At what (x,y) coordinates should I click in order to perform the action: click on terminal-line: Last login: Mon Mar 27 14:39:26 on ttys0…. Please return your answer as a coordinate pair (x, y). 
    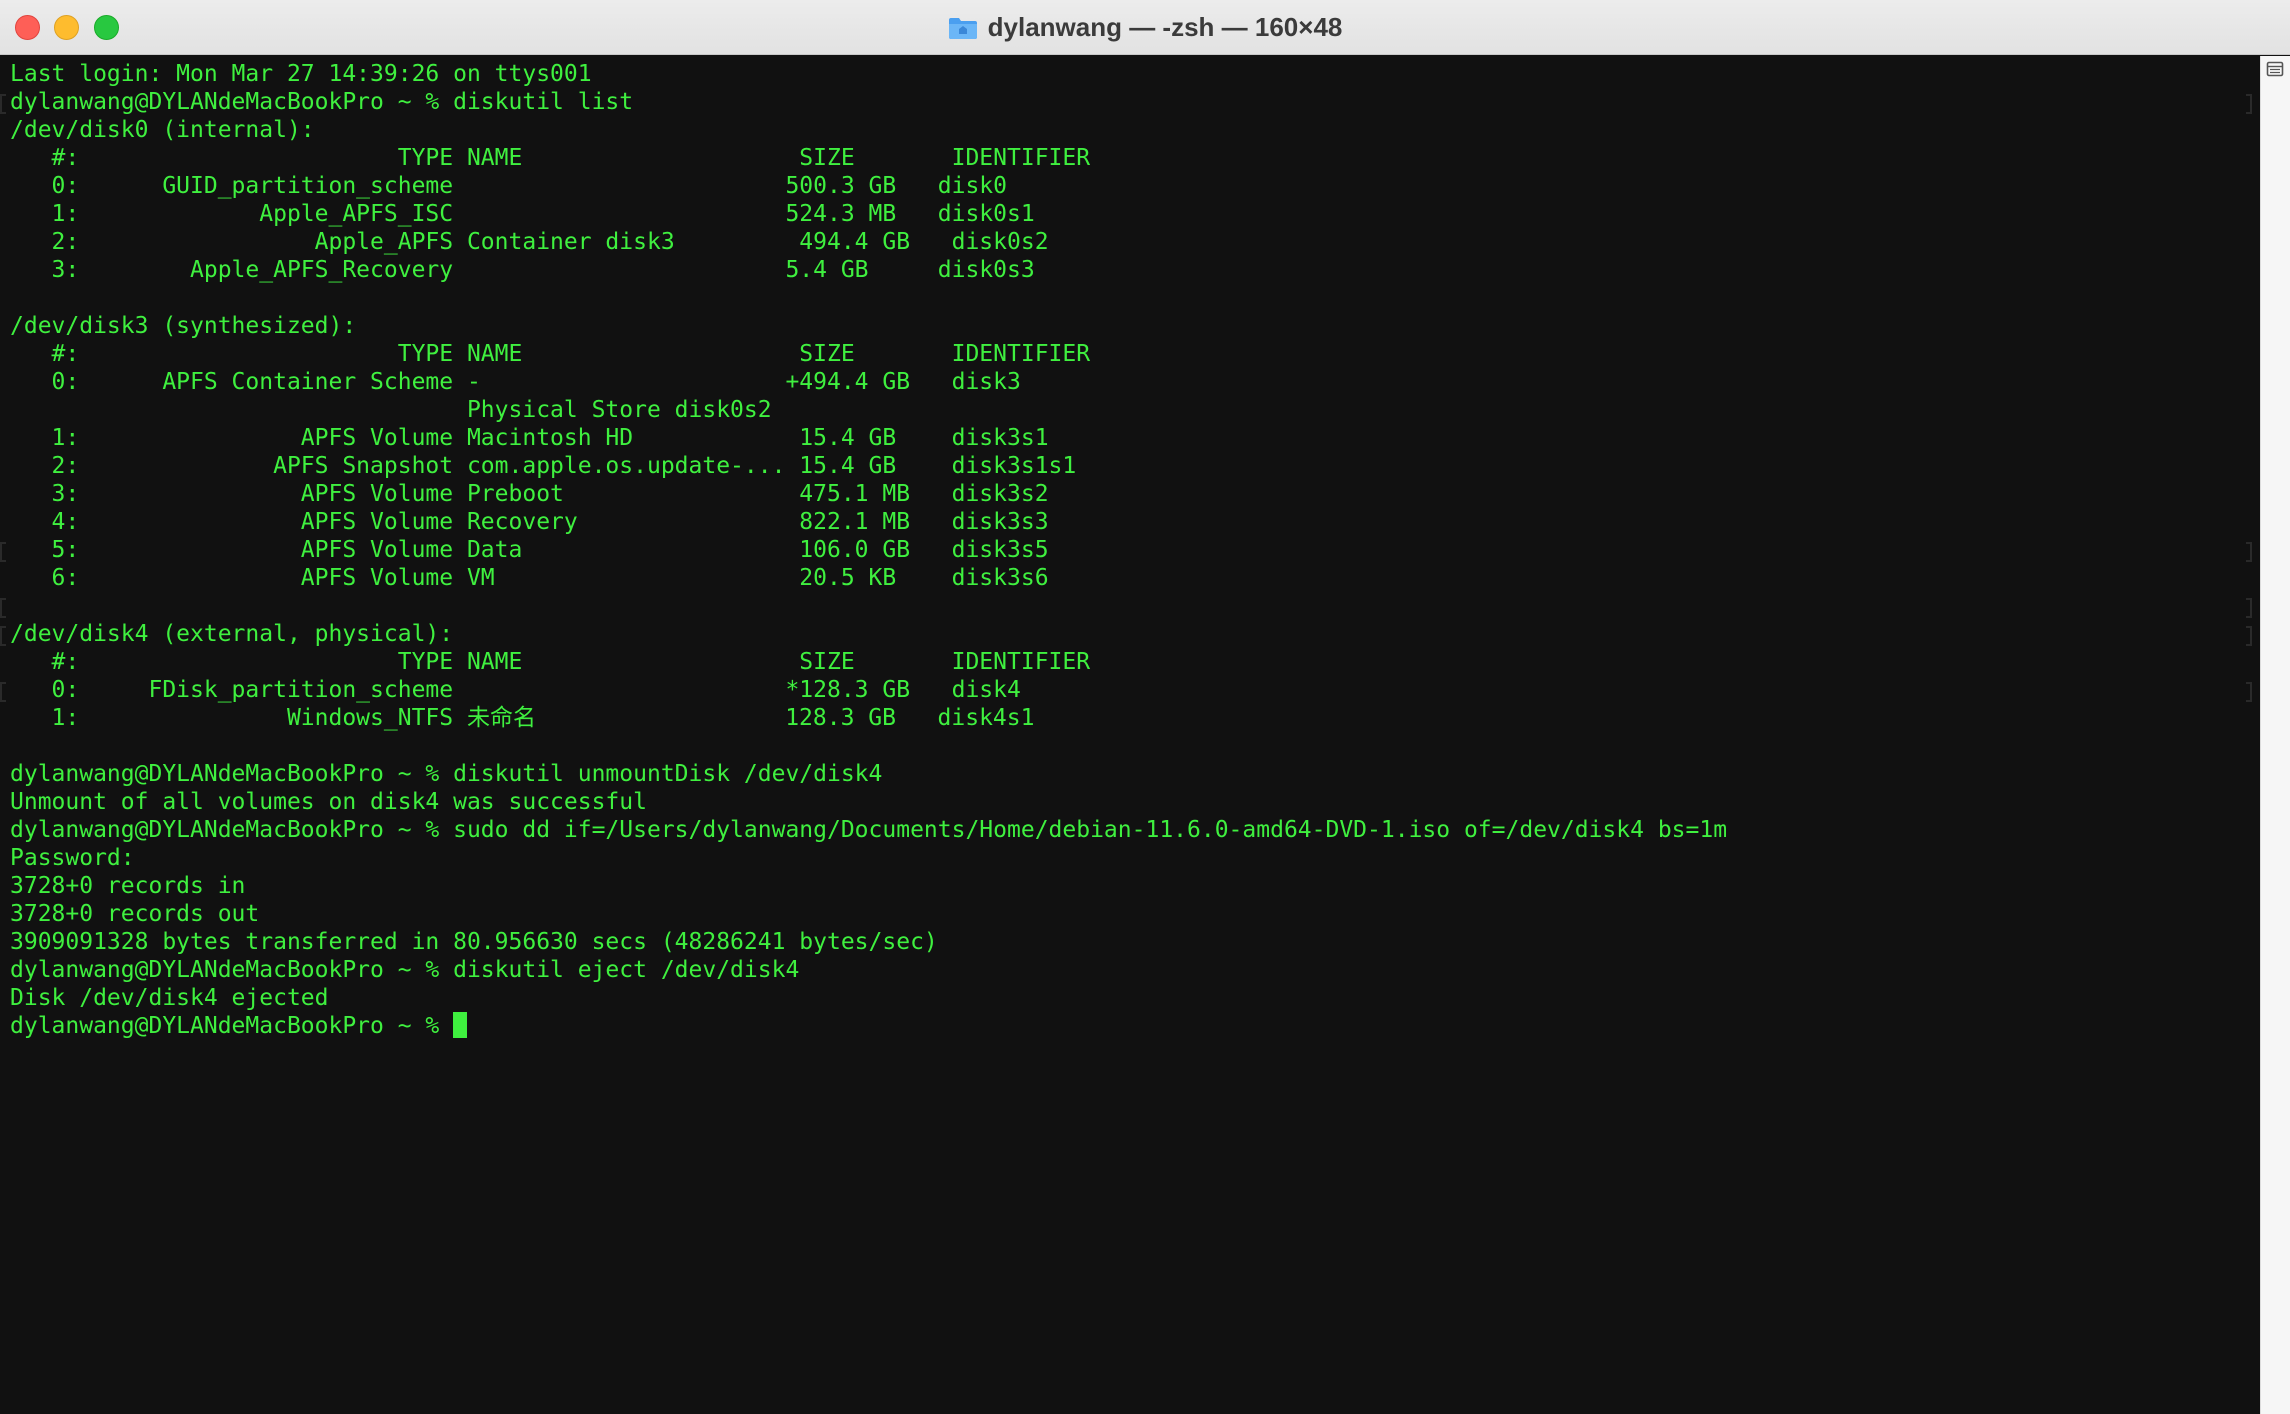
    Looking at the image, I should click on (301, 74).